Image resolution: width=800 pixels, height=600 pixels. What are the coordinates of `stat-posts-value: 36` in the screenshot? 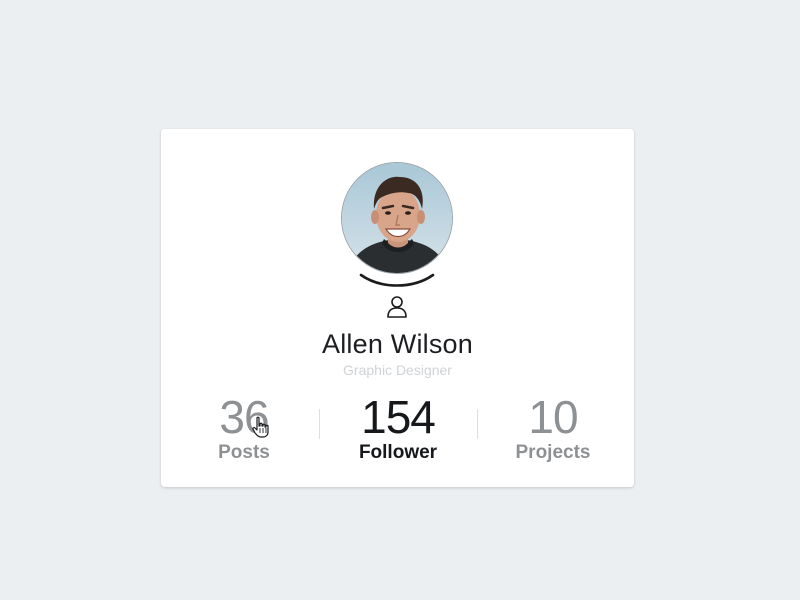 It's located at (244, 417).